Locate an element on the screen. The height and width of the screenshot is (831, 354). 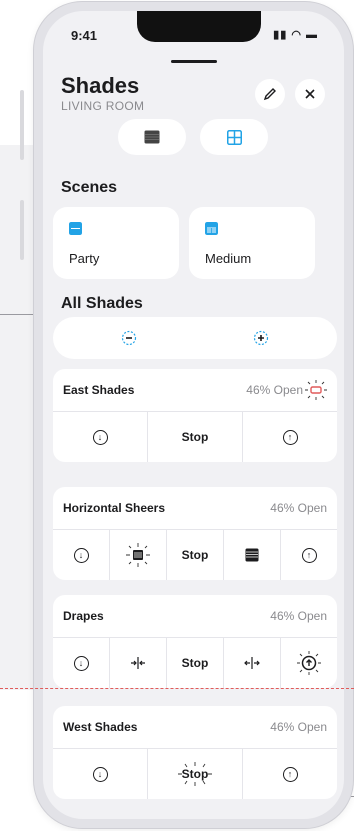
drape-close-icon is located at coordinates (138, 663).